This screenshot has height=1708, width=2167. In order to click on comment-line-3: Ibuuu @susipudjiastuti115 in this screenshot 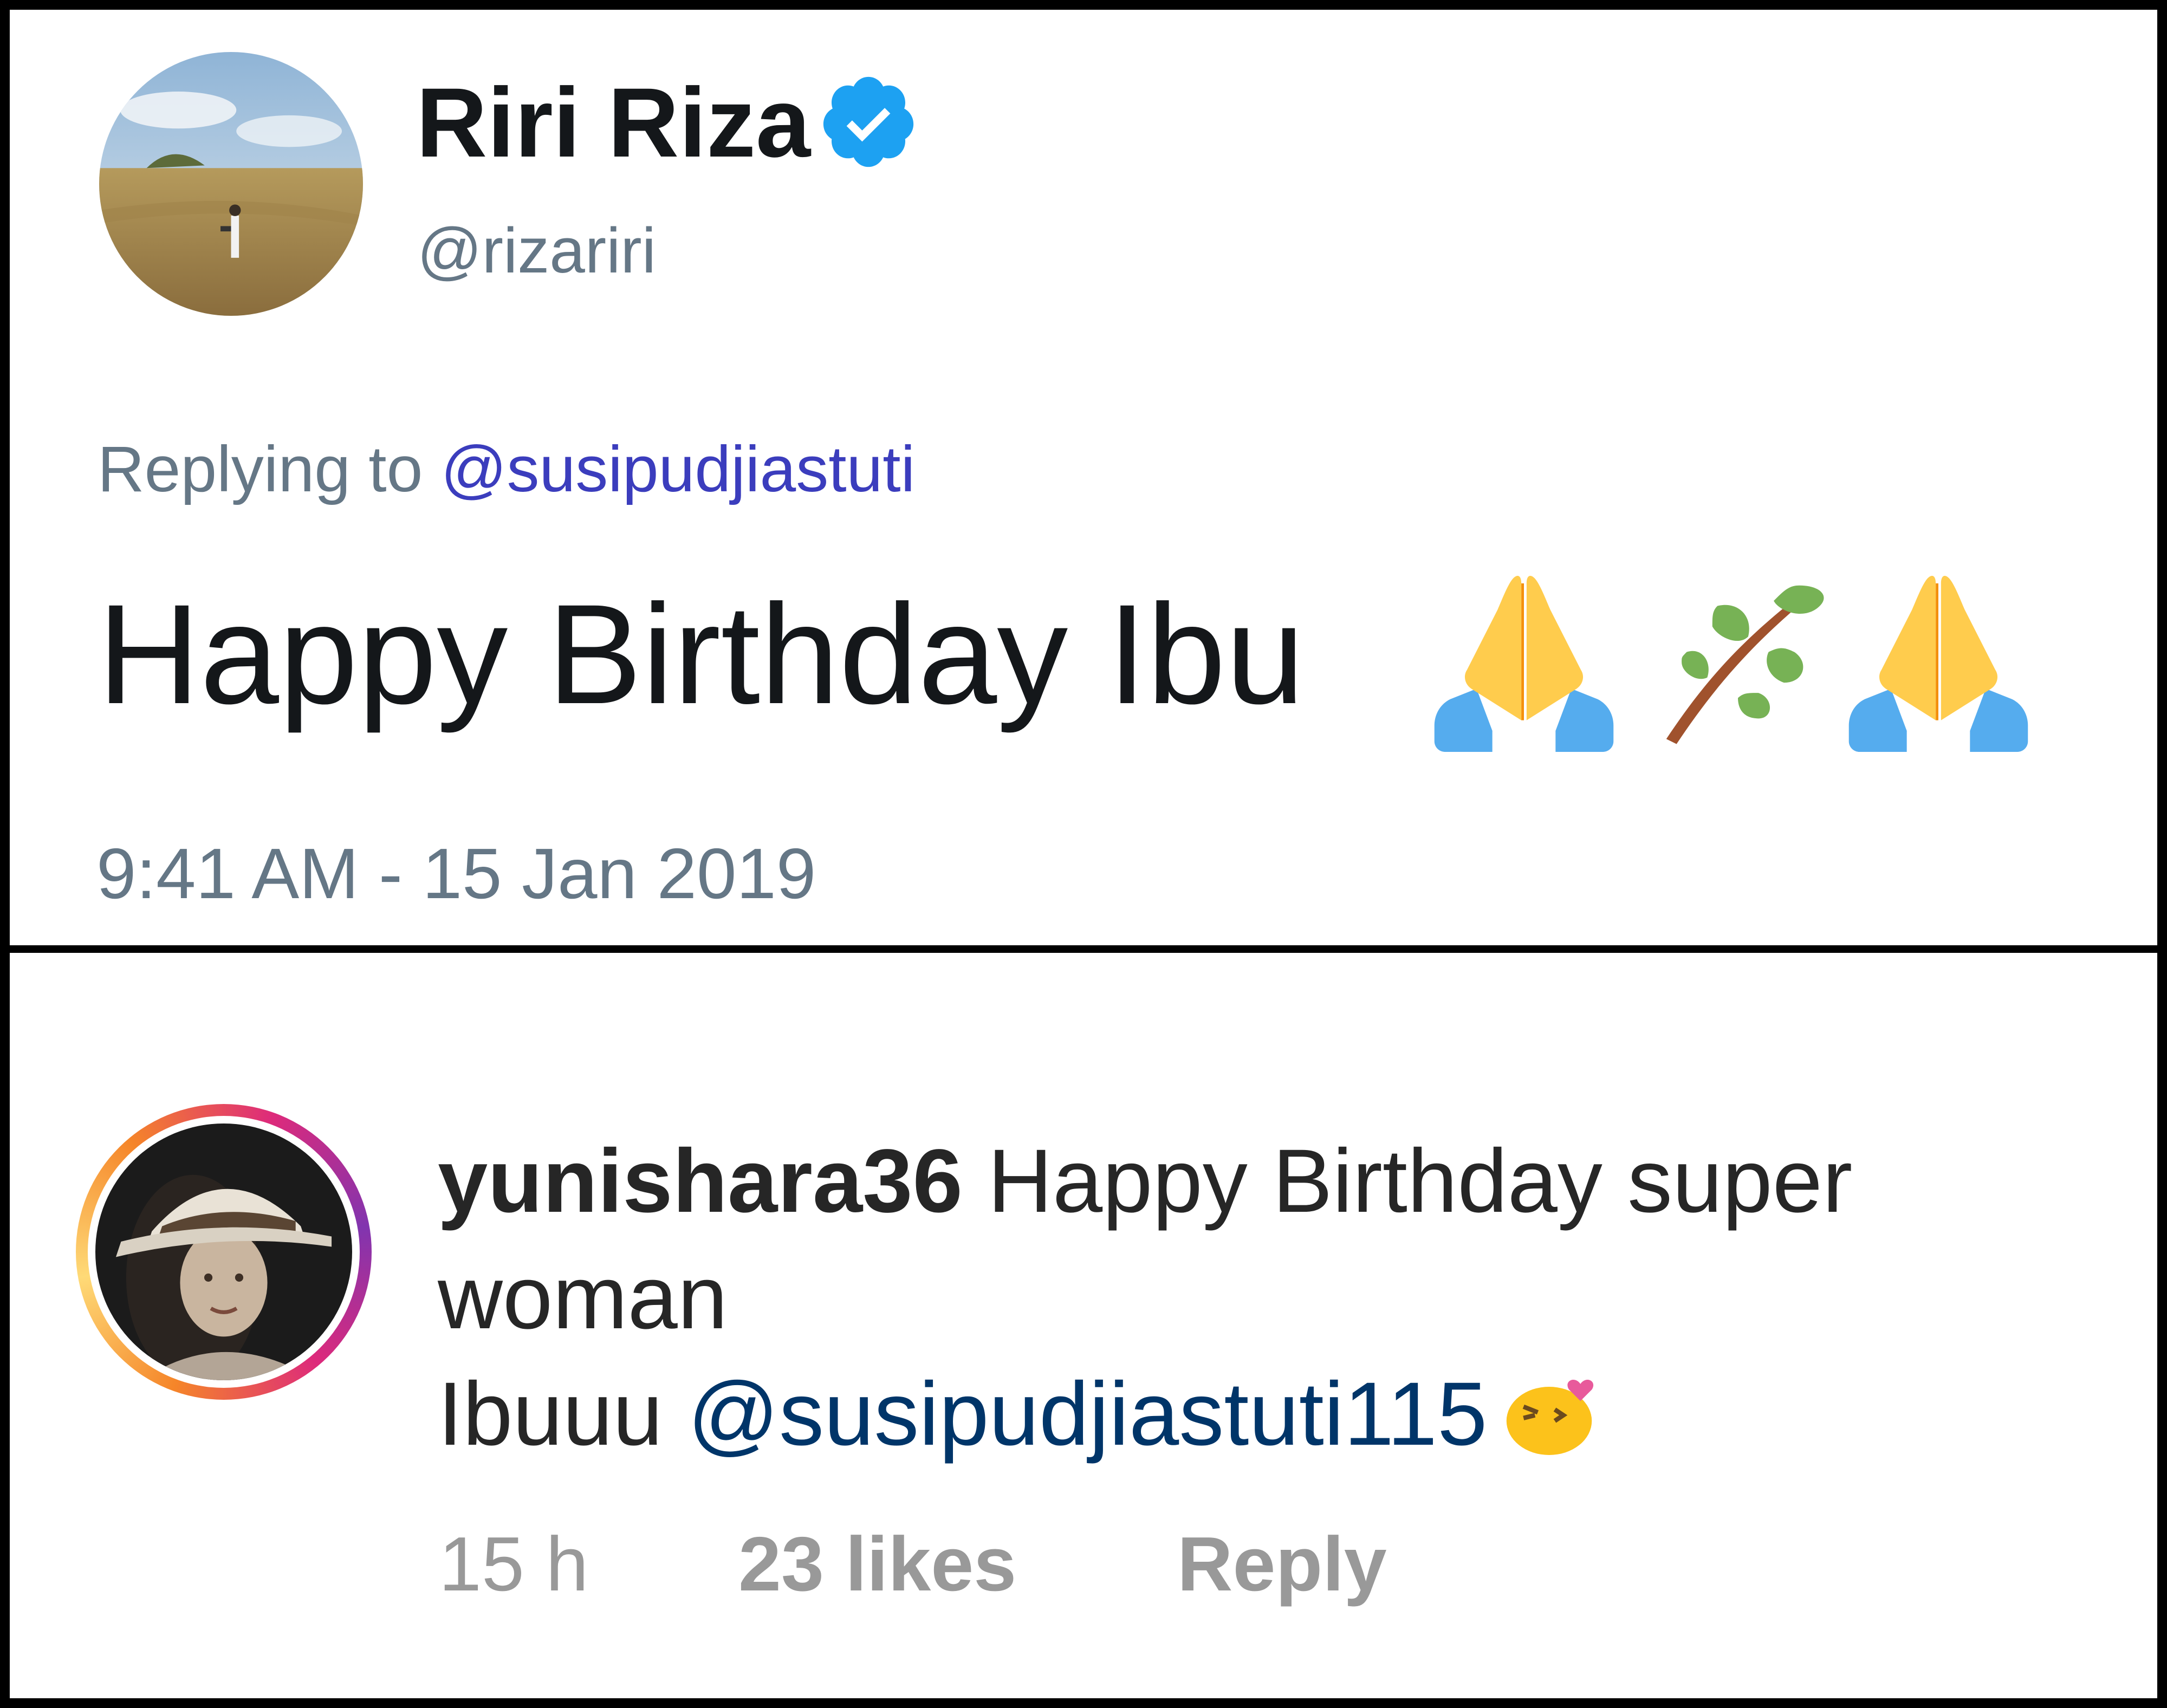, I will do `click(1277, 1414)`.